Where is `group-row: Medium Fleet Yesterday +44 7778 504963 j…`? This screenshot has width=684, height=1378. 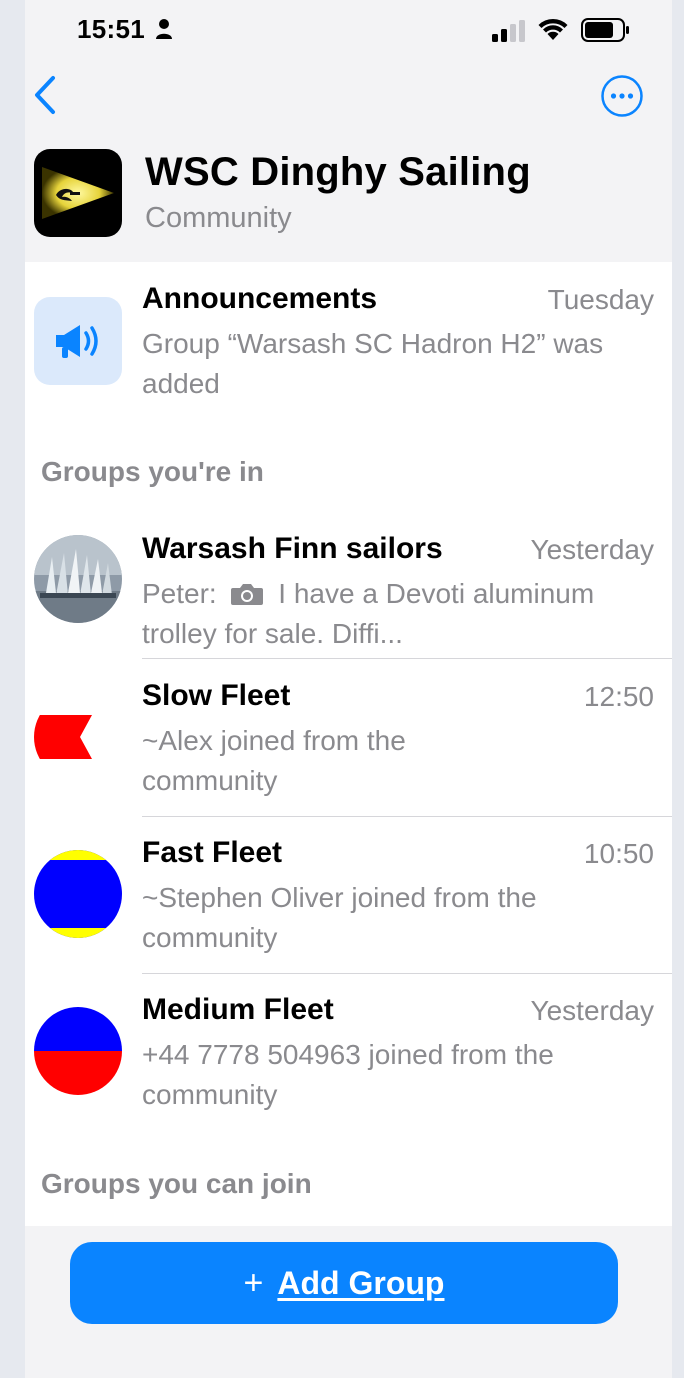
group-row: Medium Fleet Yesterday +44 7778 504963 j… is located at coordinates (348, 1052).